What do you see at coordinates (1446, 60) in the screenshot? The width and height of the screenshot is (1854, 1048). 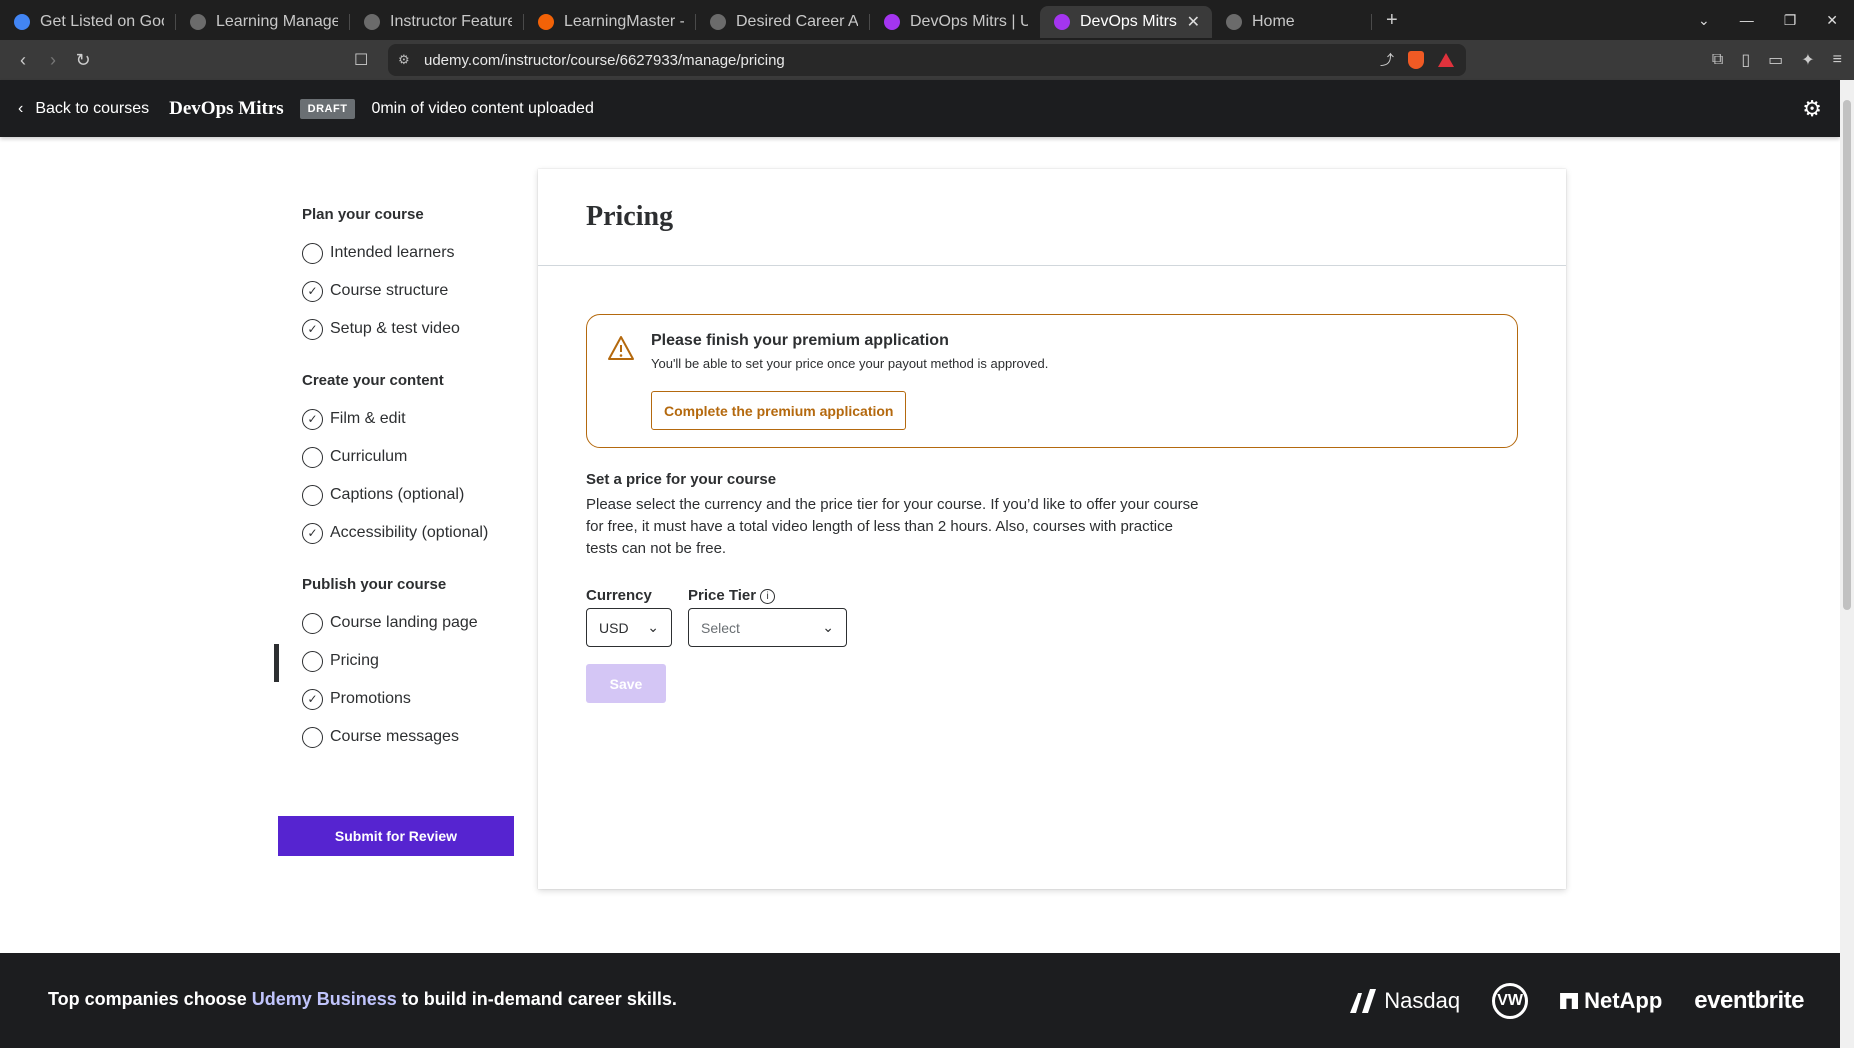 I see `brave-rewards-icon` at bounding box center [1446, 60].